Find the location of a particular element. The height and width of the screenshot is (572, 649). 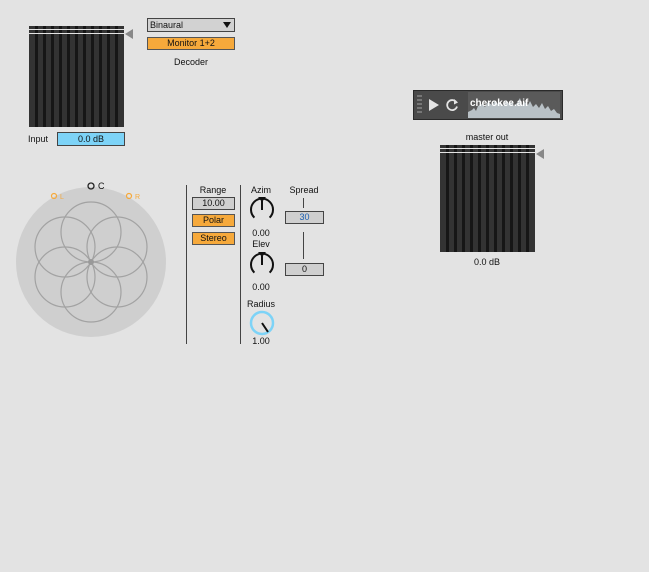

spatial-panner: C L R is located at coordinates (92, 259).